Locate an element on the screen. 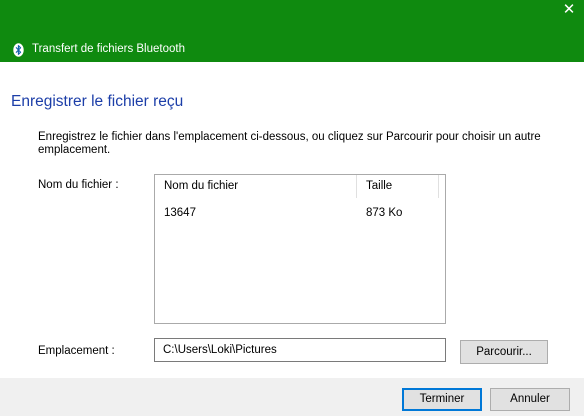  location-label: Emplacement : is located at coordinates (76, 351).